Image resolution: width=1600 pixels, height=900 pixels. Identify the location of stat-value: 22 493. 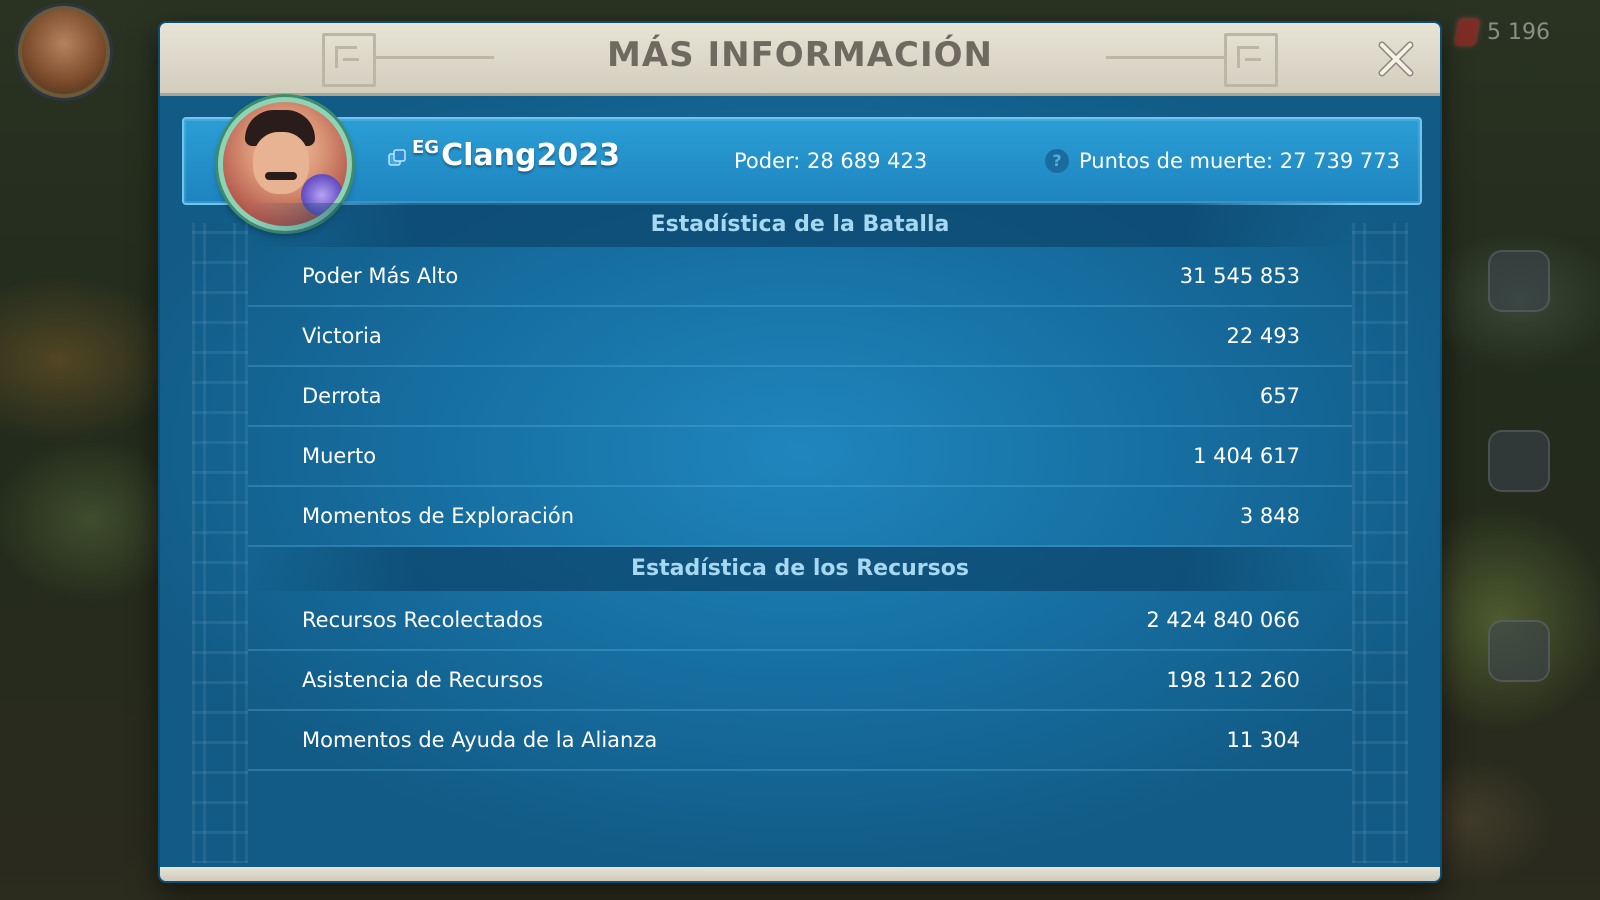
(1263, 336).